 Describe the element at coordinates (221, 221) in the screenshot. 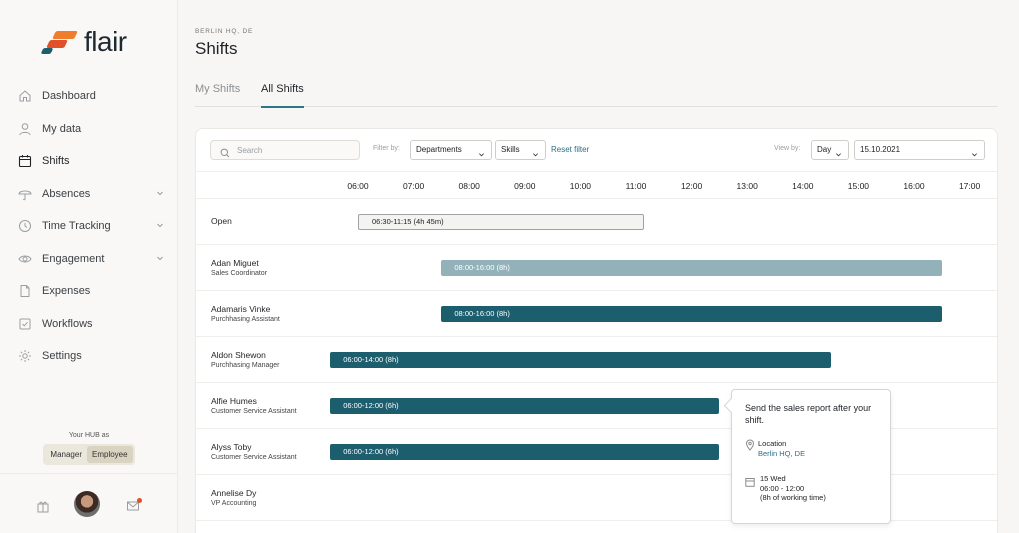

I see `employee-name: Open` at that location.